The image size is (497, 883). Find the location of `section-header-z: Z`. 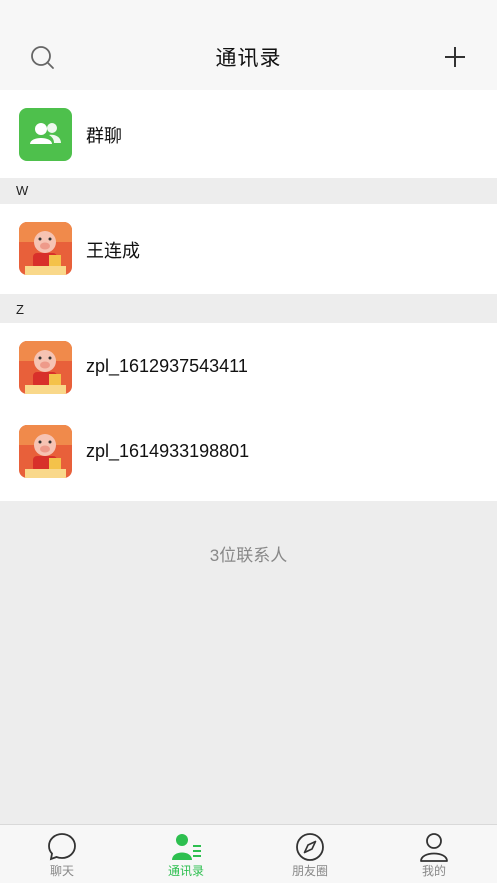

section-header-z: Z is located at coordinates (248, 310).